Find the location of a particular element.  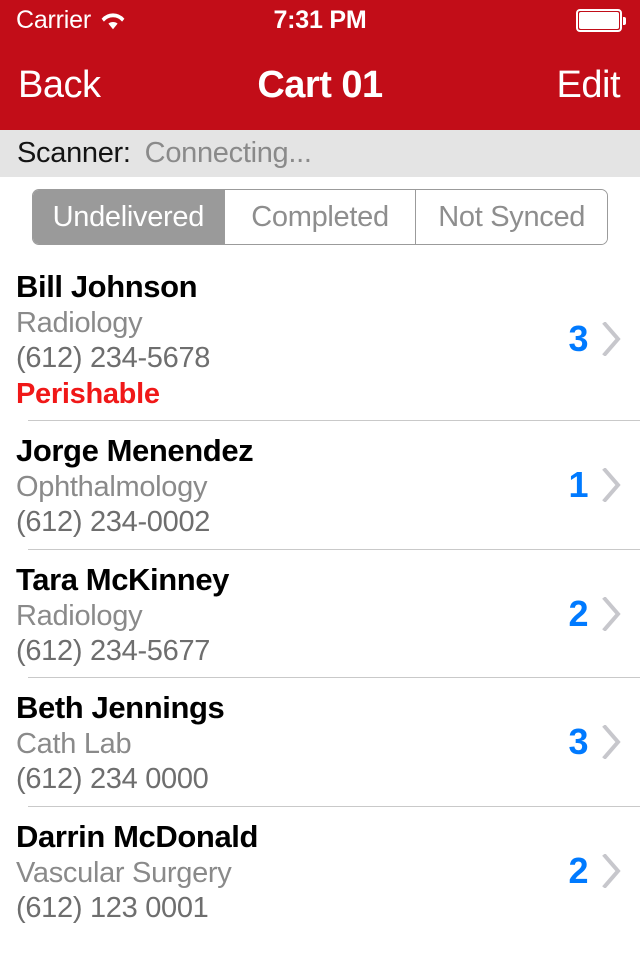

page-title: Cart 01 is located at coordinates (320, 84).